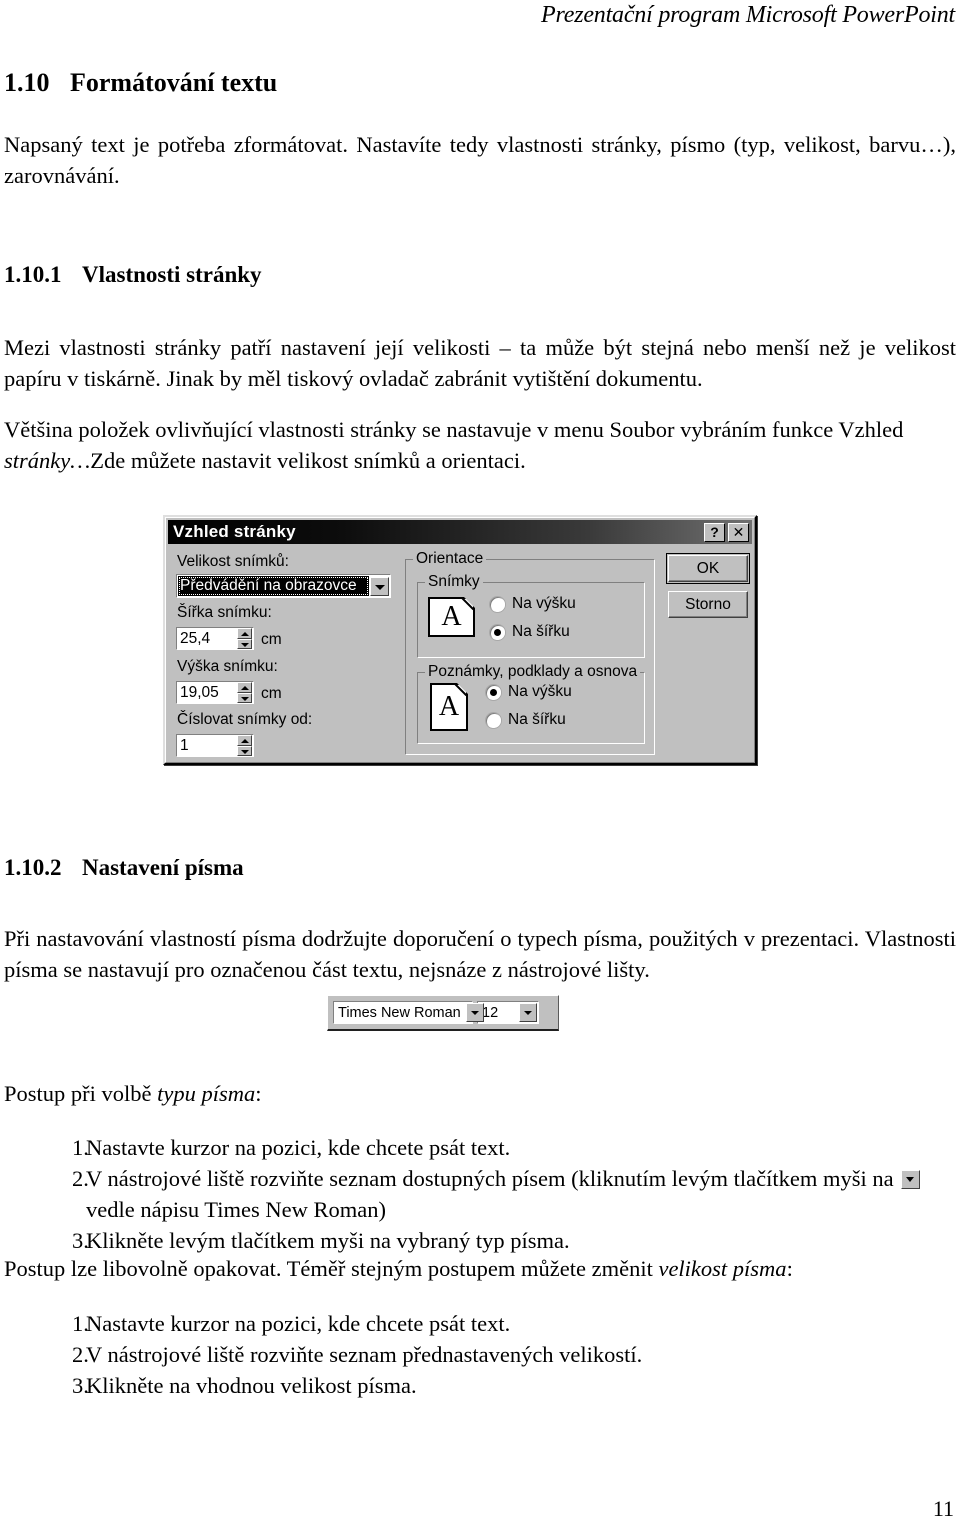 The height and width of the screenshot is (1530, 960). I want to click on slide-width-spinner, so click(244, 638).